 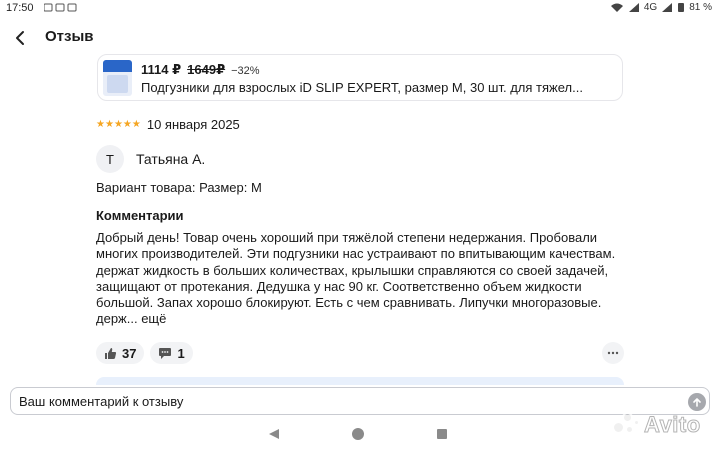 I want to click on like-count: 37, so click(x=129, y=353).